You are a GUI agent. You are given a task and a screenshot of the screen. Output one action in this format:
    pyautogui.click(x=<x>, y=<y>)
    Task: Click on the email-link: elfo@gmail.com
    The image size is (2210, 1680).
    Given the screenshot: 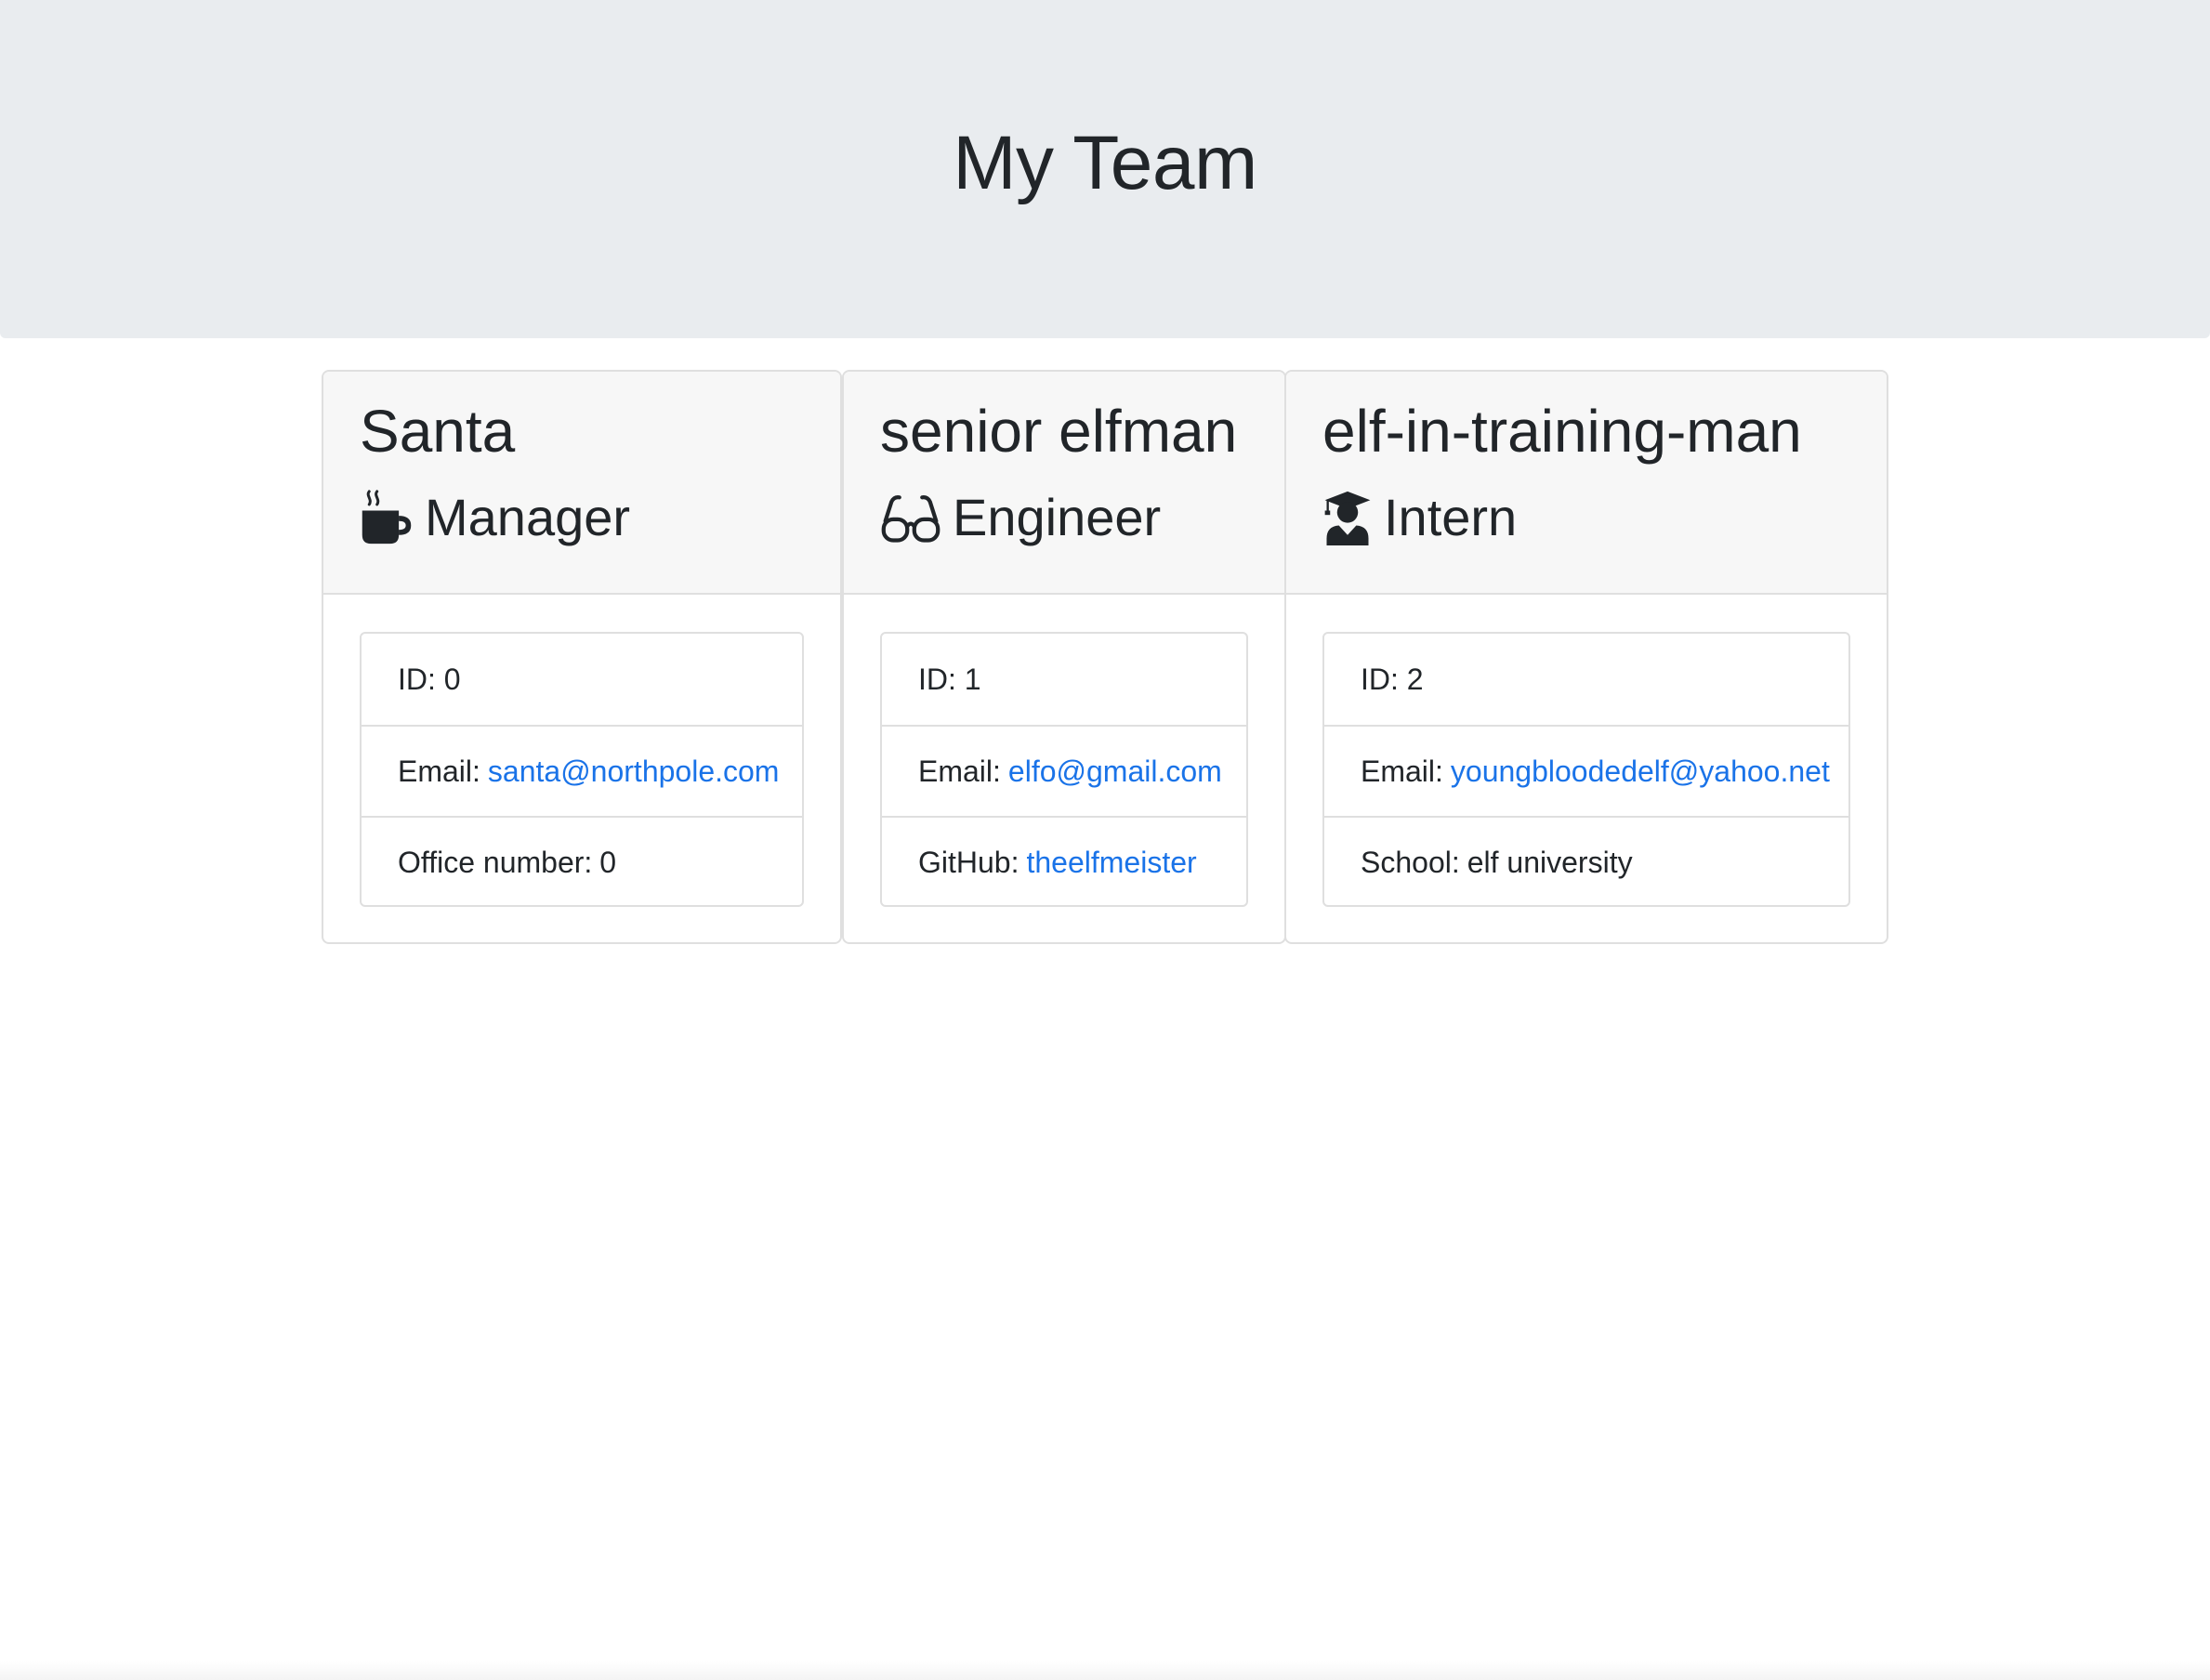 What is the action you would take?
    pyautogui.click(x=1115, y=772)
    